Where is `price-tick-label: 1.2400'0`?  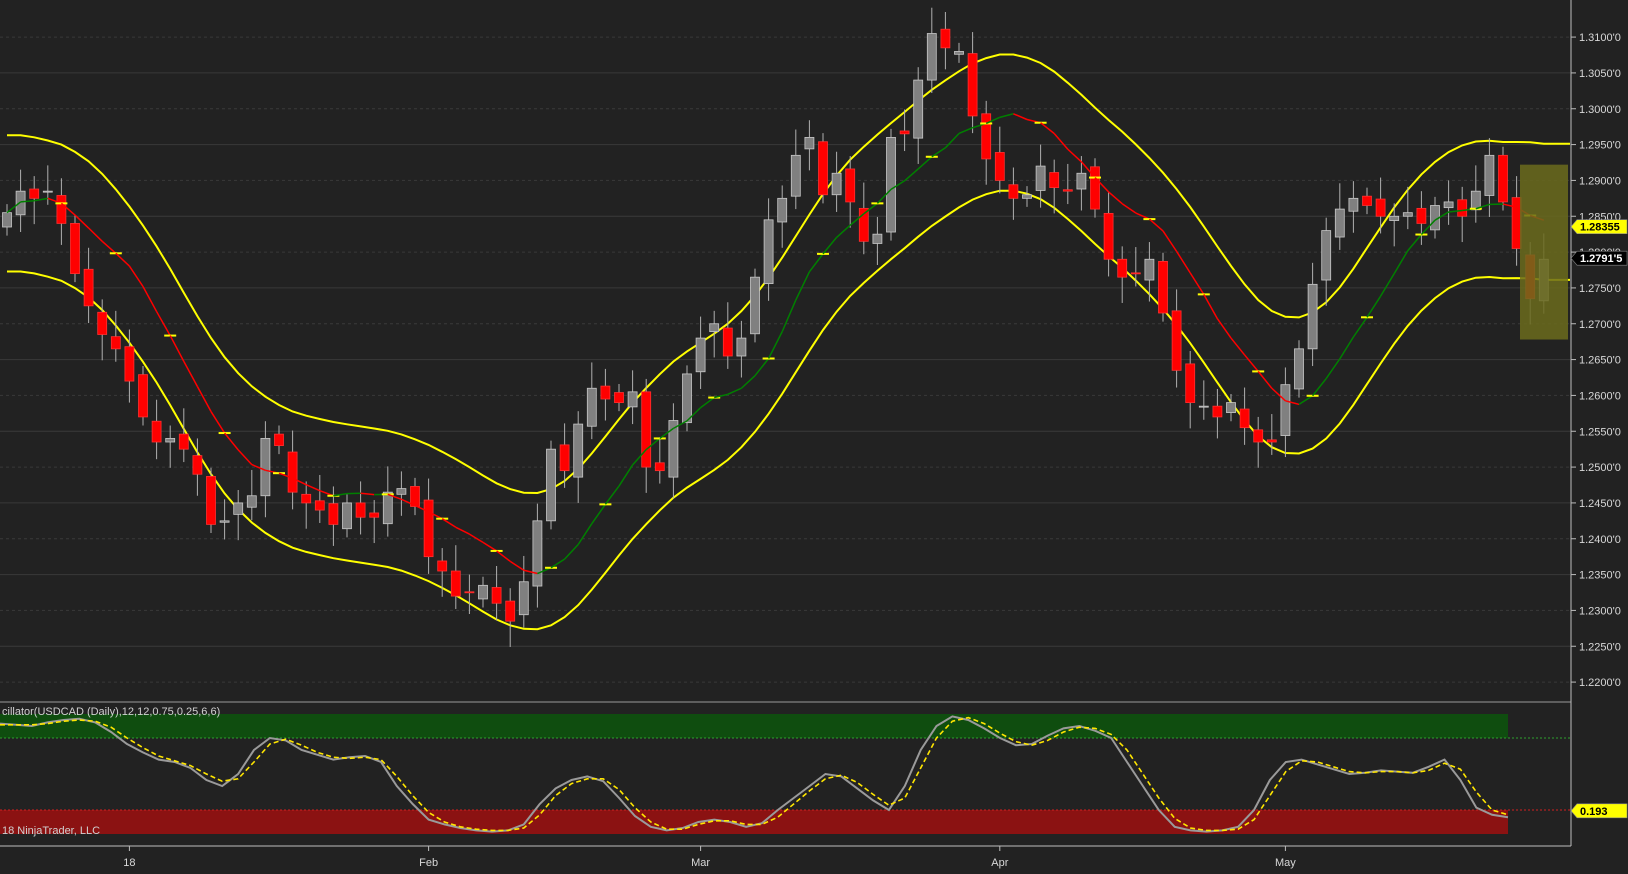
price-tick-label: 1.2400'0 is located at coordinates (1600, 540).